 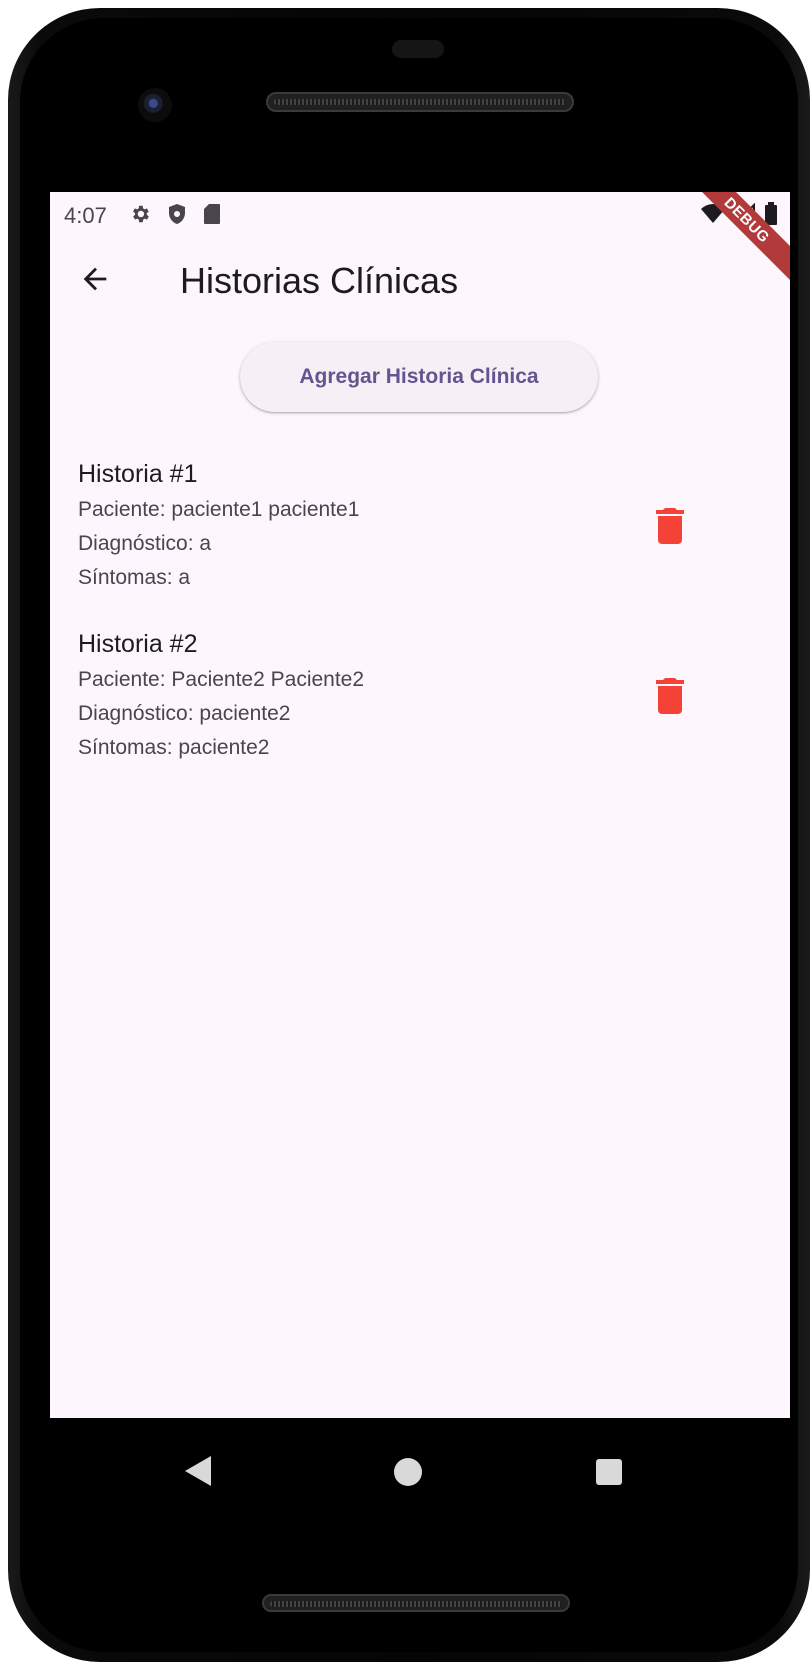 I want to click on earpiece-speaker, so click(x=420, y=102).